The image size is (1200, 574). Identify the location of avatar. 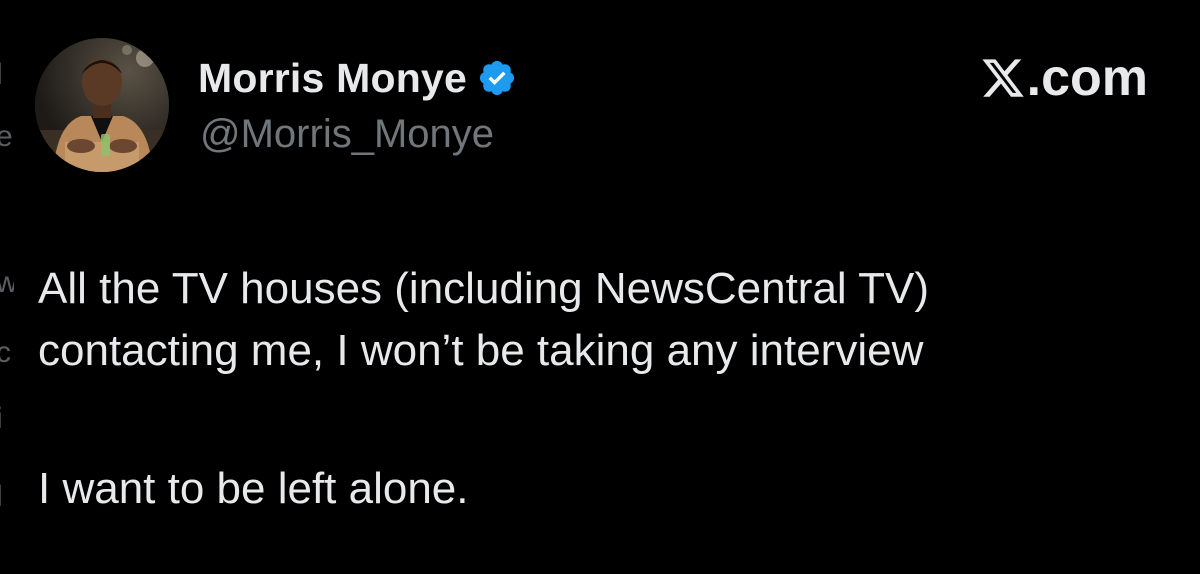
(102, 105).